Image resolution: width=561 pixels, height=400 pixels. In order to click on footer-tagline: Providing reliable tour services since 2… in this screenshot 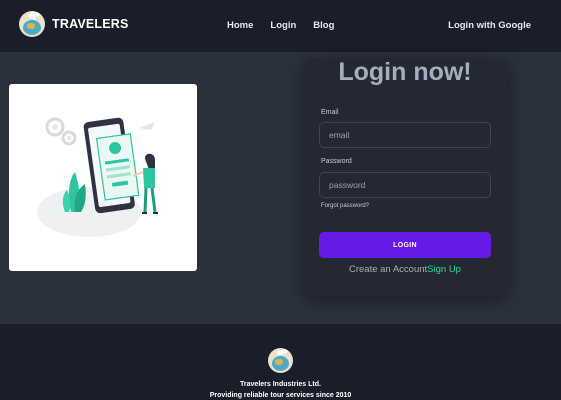, I will do `click(280, 395)`.